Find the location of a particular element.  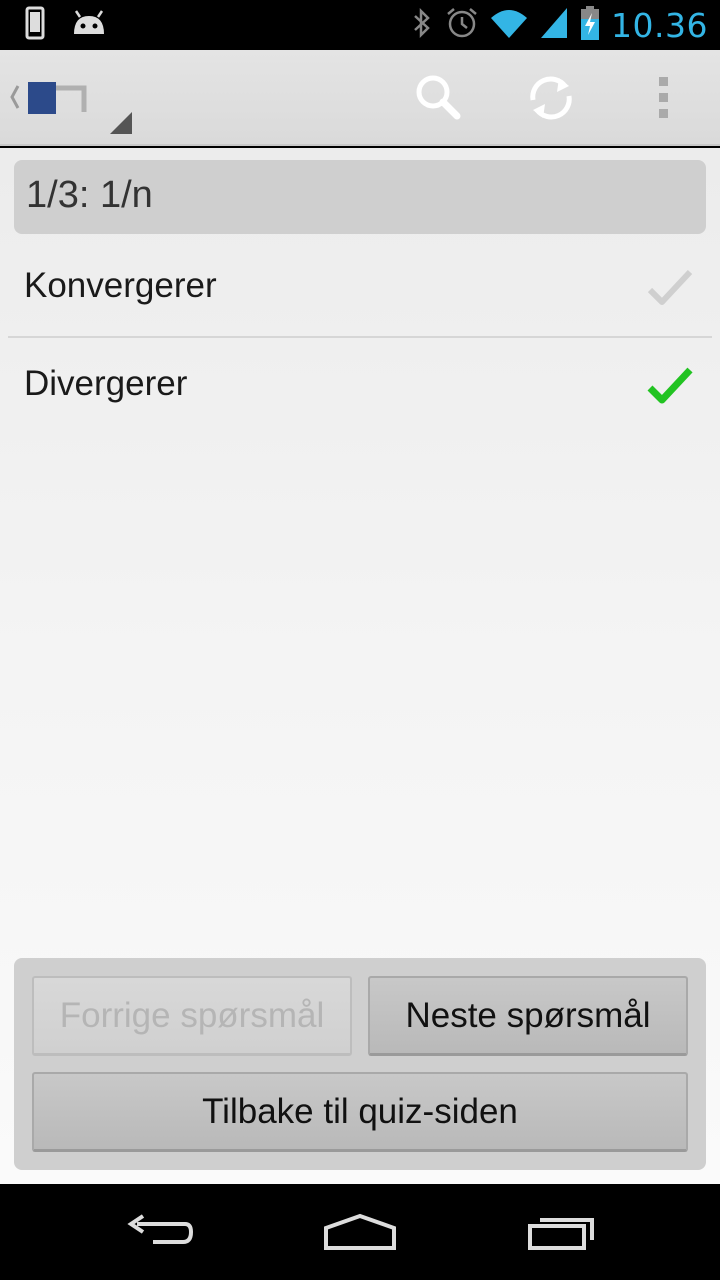

refresh-button is located at coordinates (551, 98).